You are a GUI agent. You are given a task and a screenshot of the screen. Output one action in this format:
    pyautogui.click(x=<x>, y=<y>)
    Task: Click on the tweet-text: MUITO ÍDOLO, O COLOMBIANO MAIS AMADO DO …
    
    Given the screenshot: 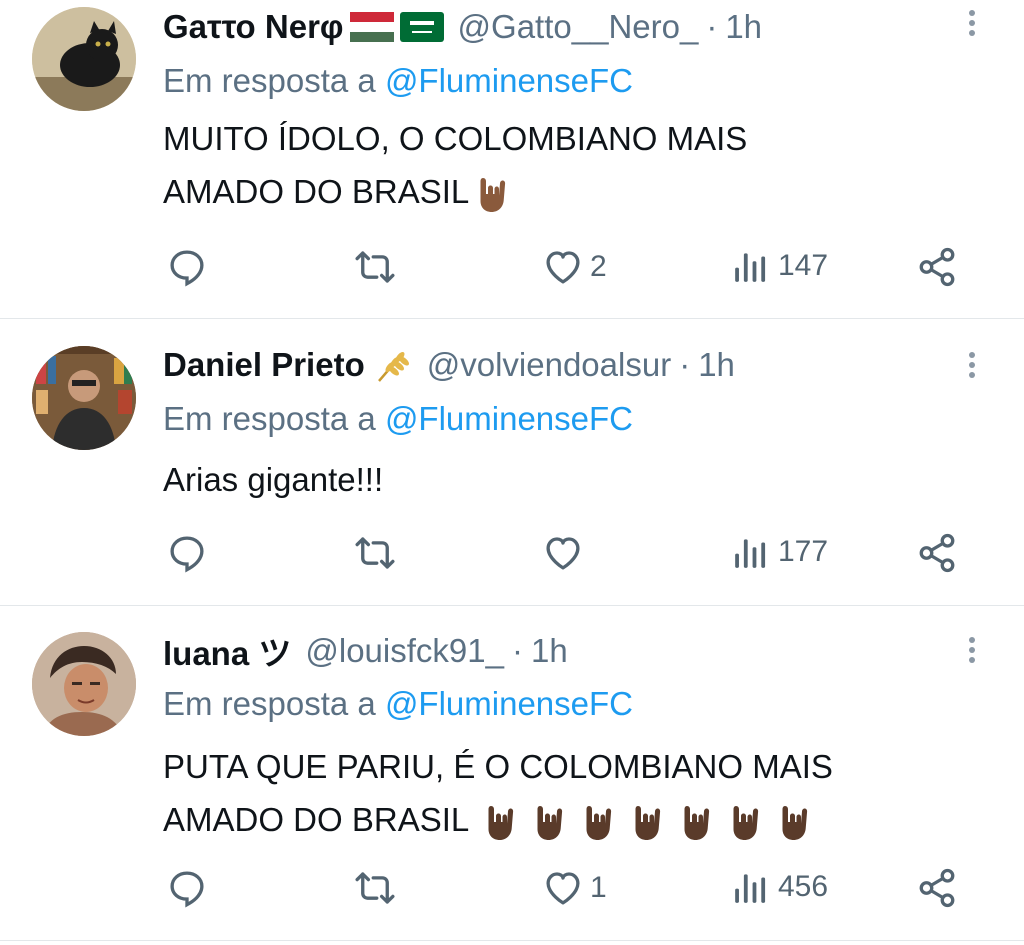 What is the action you would take?
    pyautogui.click(x=455, y=165)
    